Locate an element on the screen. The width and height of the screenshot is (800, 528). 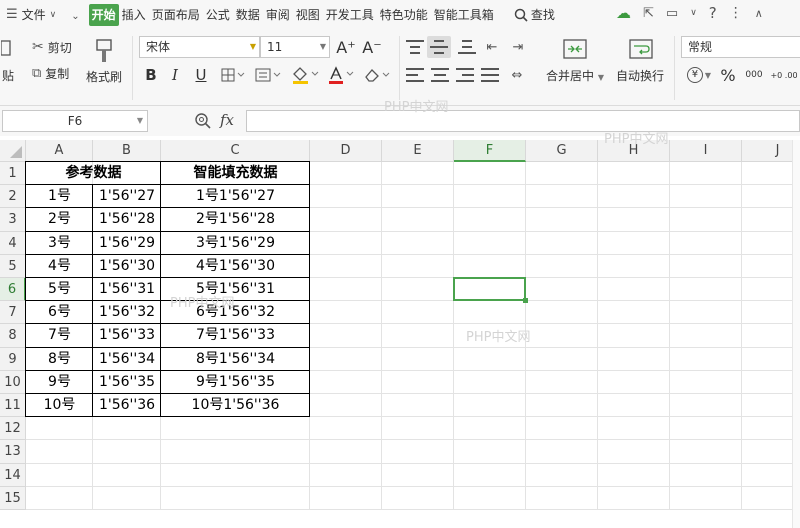
tab-special-features: 特色功能 is located at coordinates (404, 15).